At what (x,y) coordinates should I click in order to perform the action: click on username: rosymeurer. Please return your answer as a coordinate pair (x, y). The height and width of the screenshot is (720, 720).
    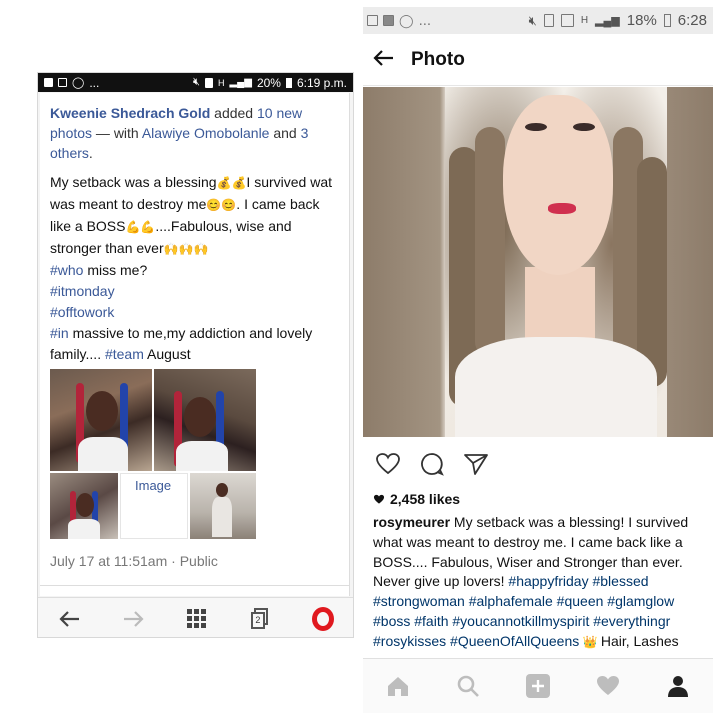
    Looking at the image, I should click on (411, 522).